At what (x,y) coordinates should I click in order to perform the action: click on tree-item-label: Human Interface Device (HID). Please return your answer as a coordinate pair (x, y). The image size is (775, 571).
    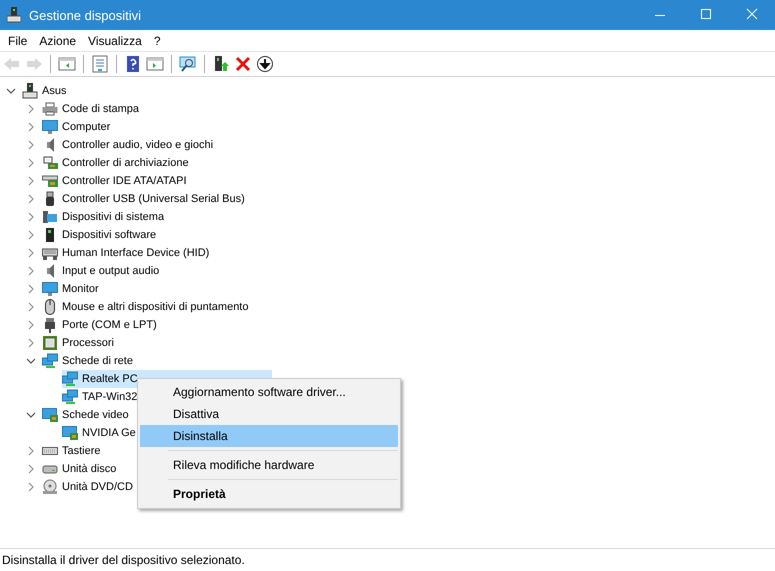
    Looking at the image, I should click on (136, 253).